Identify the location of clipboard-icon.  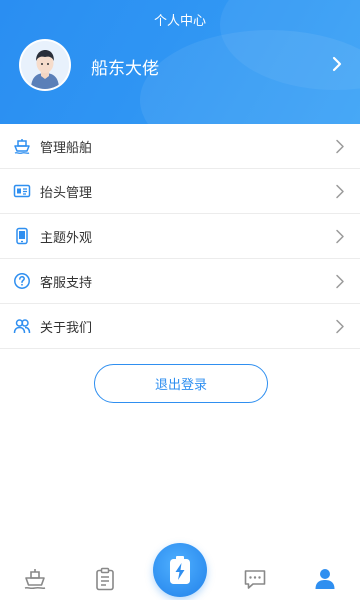
(105, 579).